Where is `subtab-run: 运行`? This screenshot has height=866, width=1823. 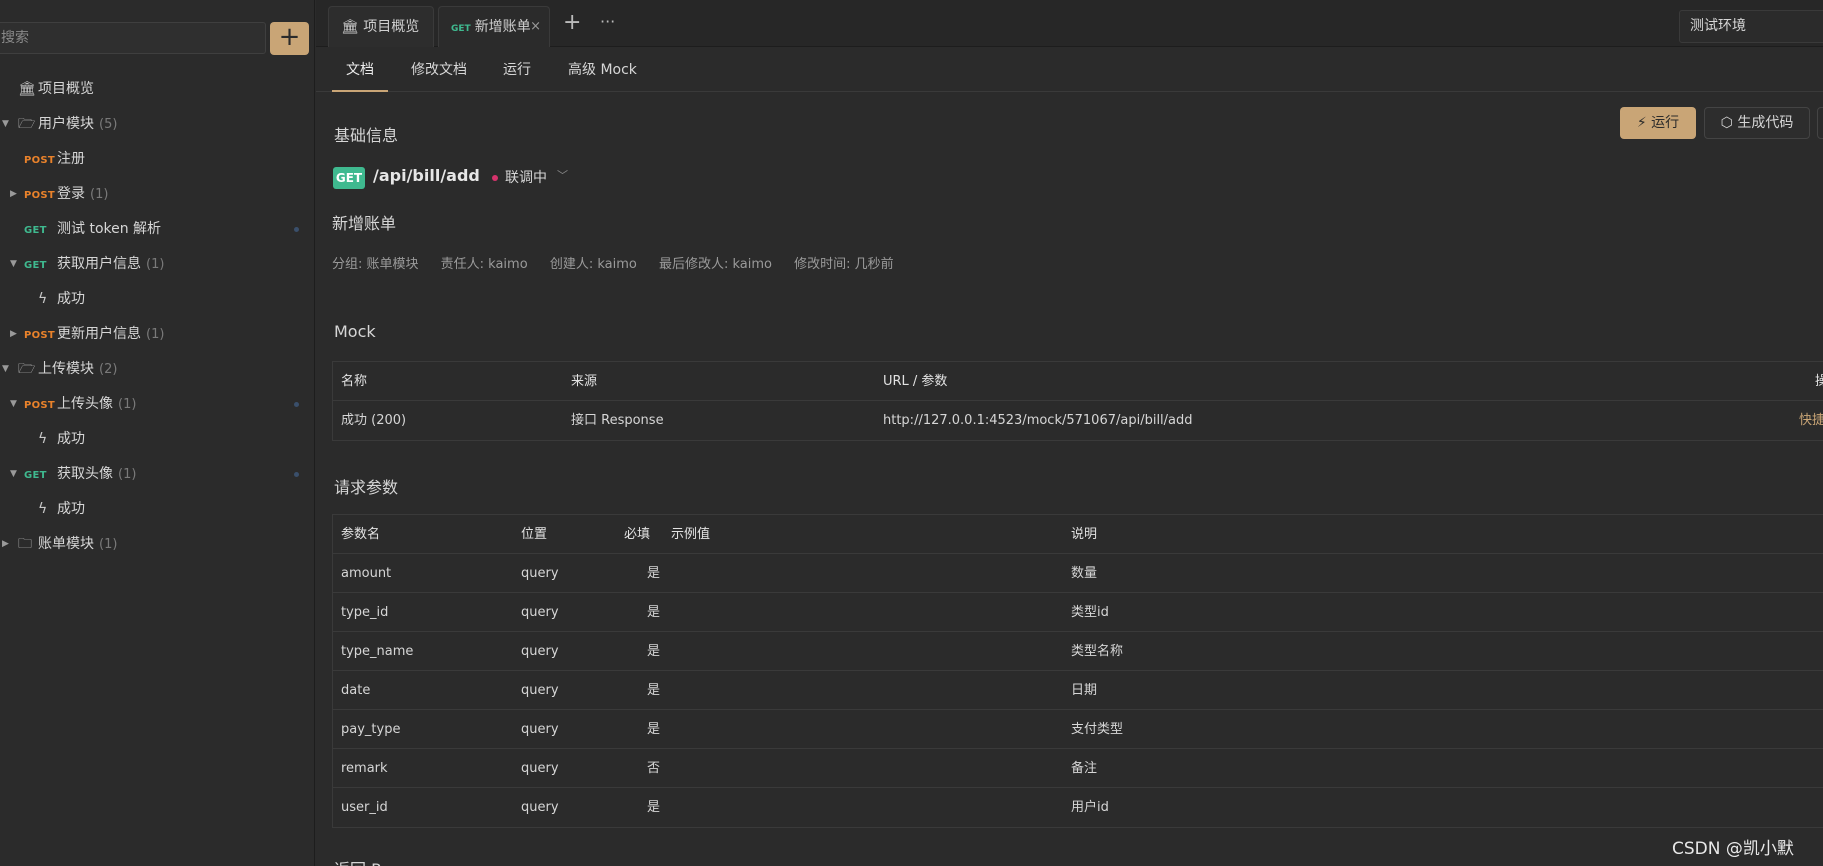 subtab-run: 运行 is located at coordinates (517, 70).